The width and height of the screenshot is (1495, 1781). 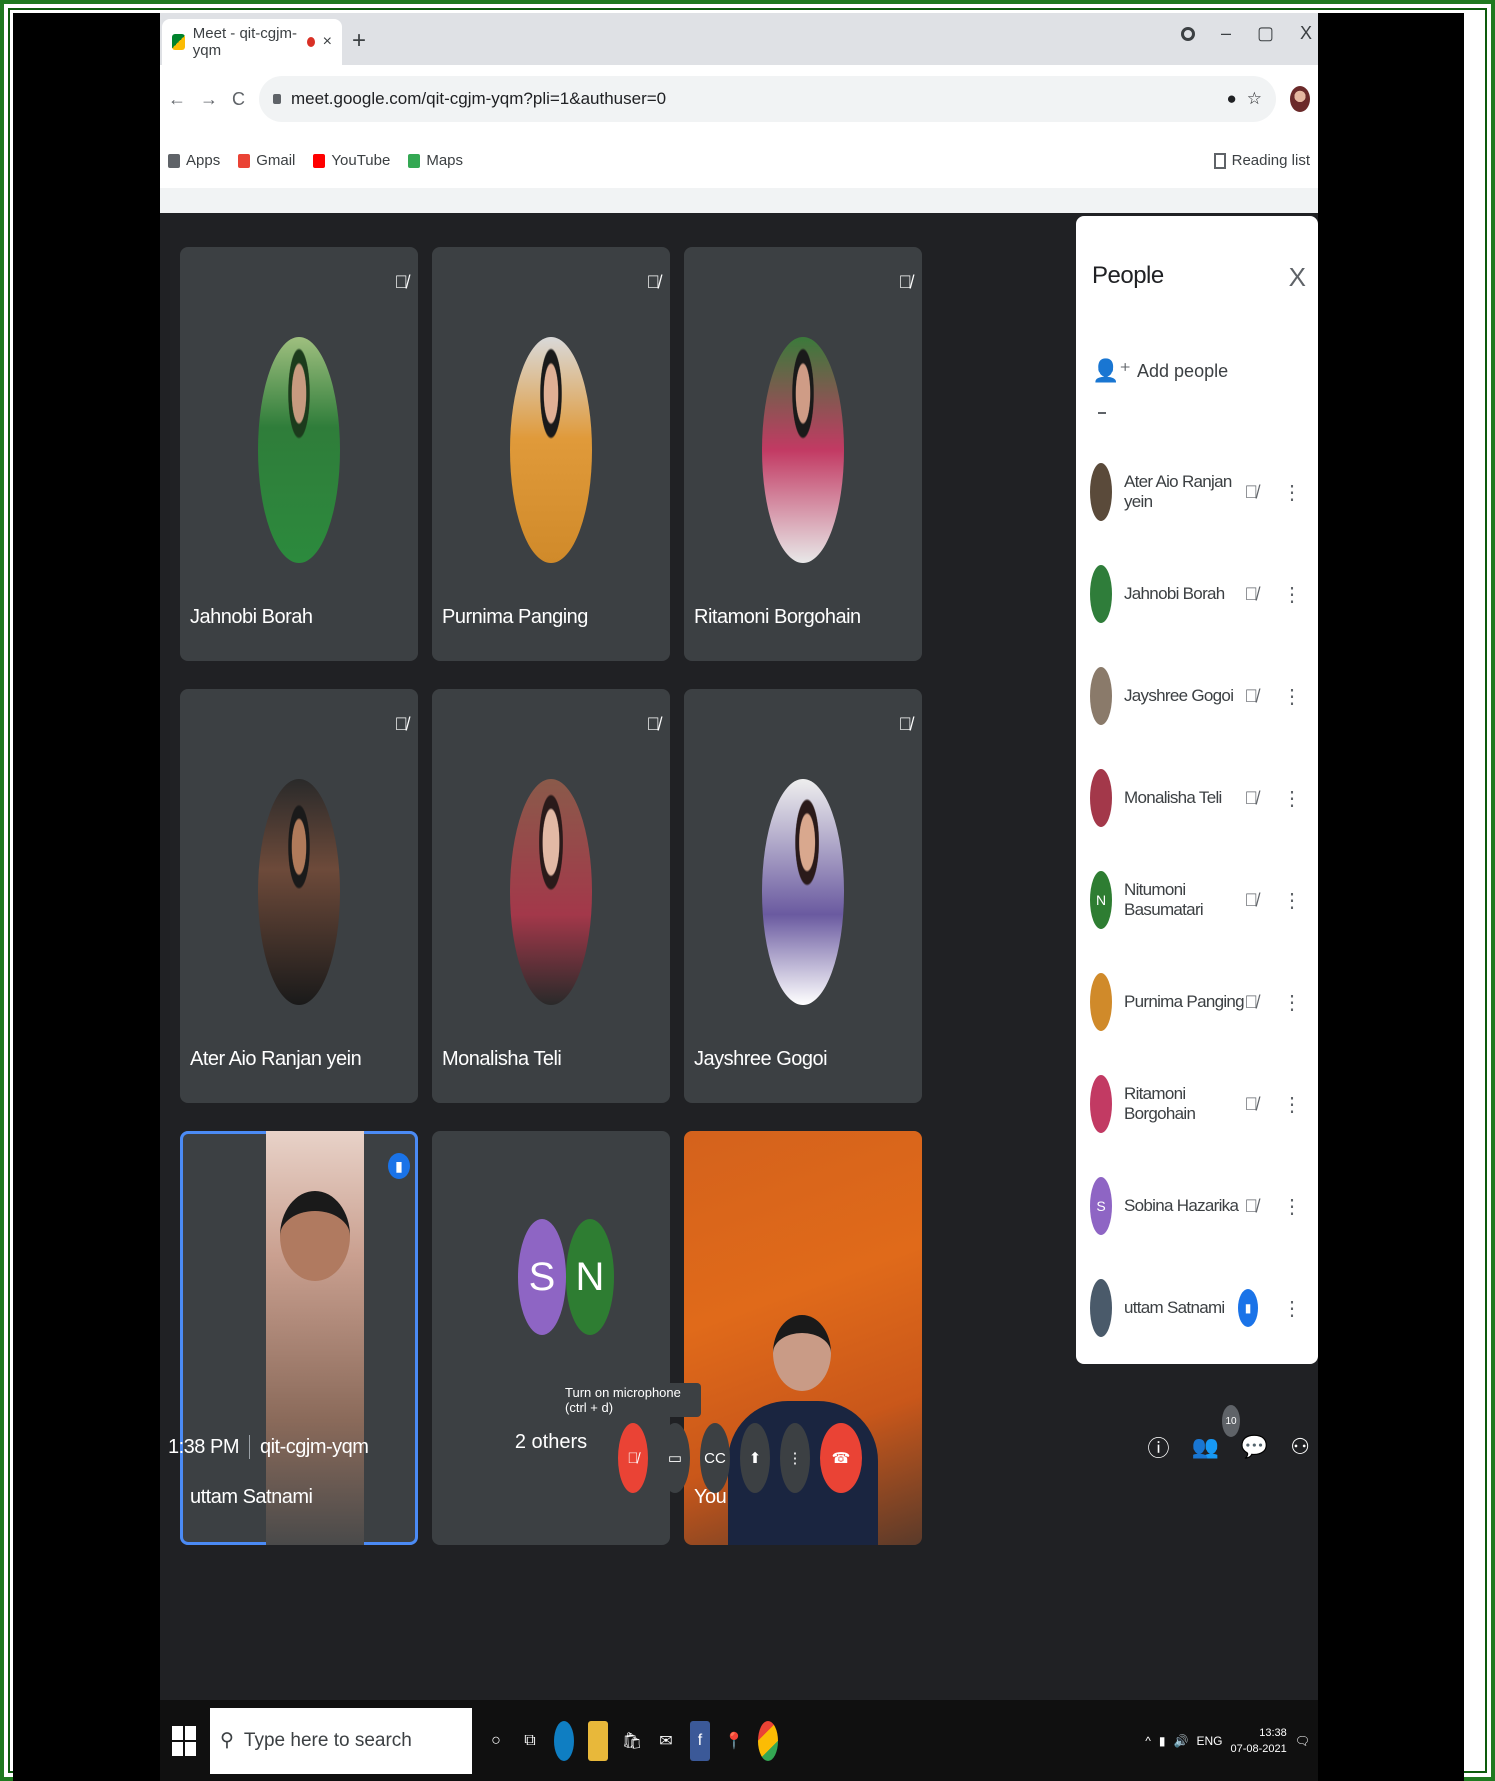 I want to click on forward-button: →, so click(x=209, y=99).